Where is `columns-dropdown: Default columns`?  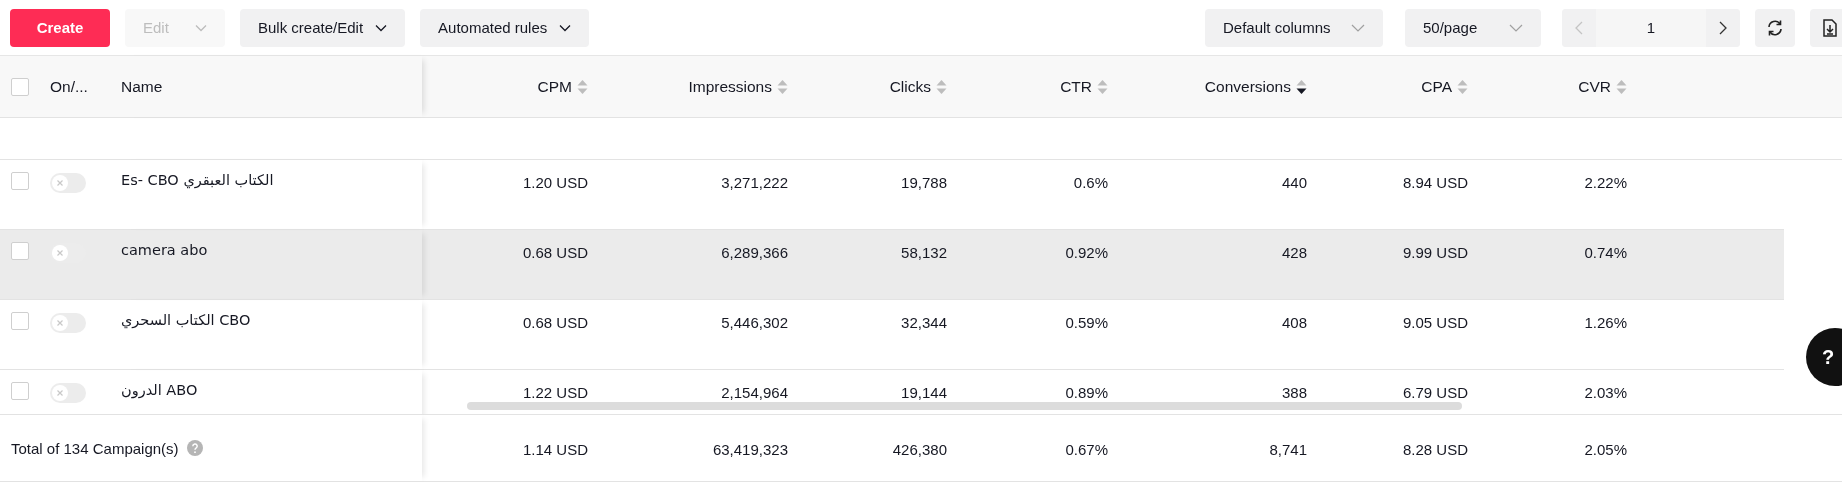
columns-dropdown: Default columns is located at coordinates (1294, 27).